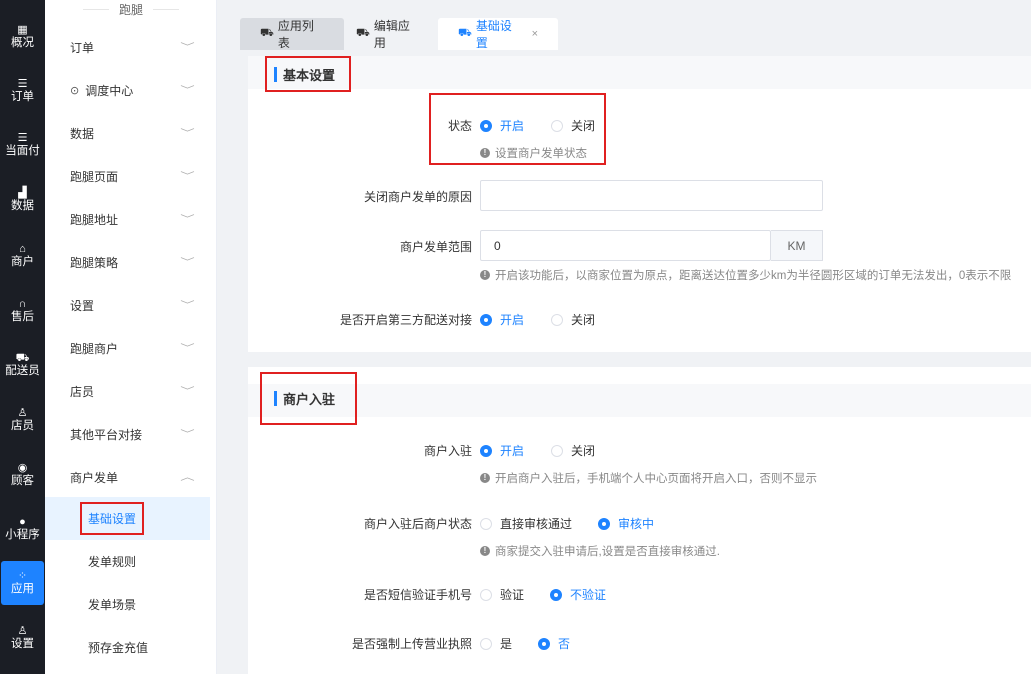  I want to click on menu-item-errand-address: 跑腿地址 ﹀, so click(131, 219).